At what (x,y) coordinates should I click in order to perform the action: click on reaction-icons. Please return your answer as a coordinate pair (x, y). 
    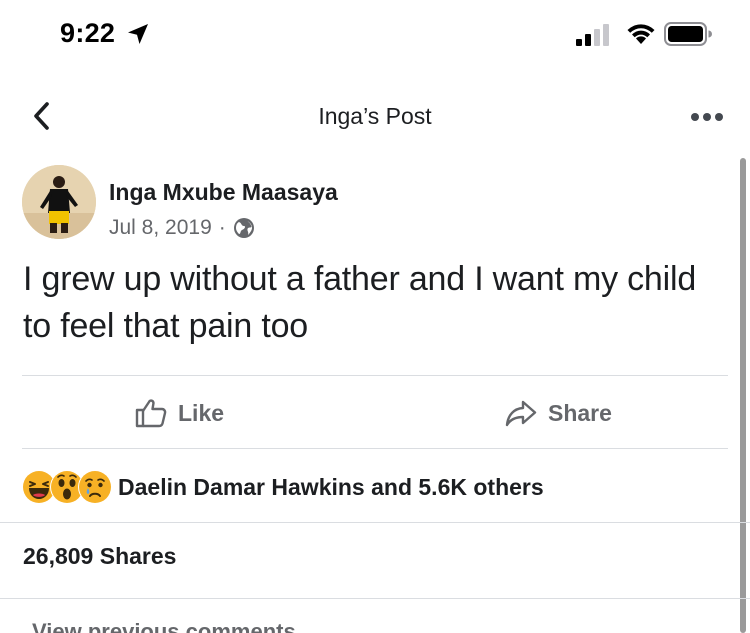
    Looking at the image, I should click on (68, 487).